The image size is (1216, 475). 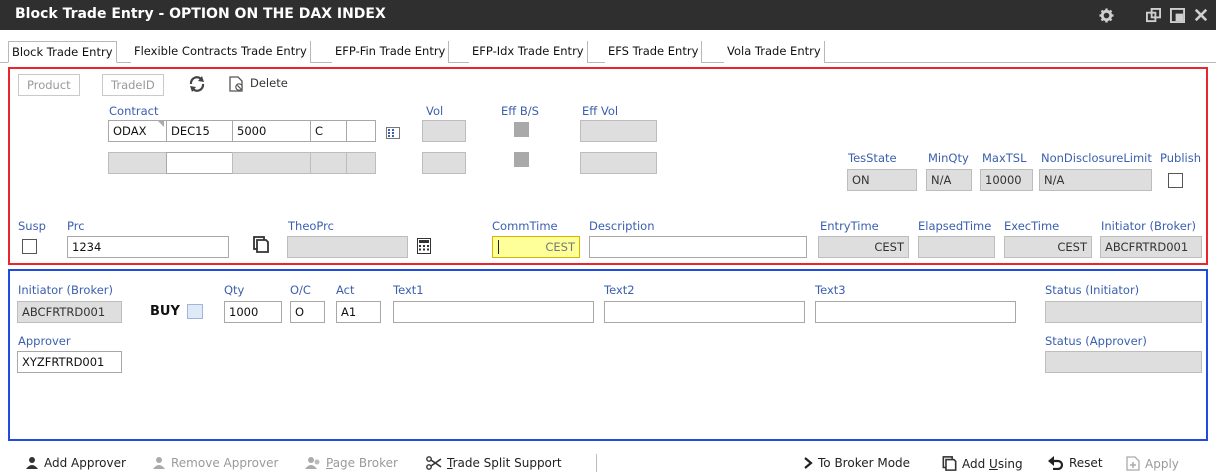 I want to click on text-cursor, so click(x=498, y=247).